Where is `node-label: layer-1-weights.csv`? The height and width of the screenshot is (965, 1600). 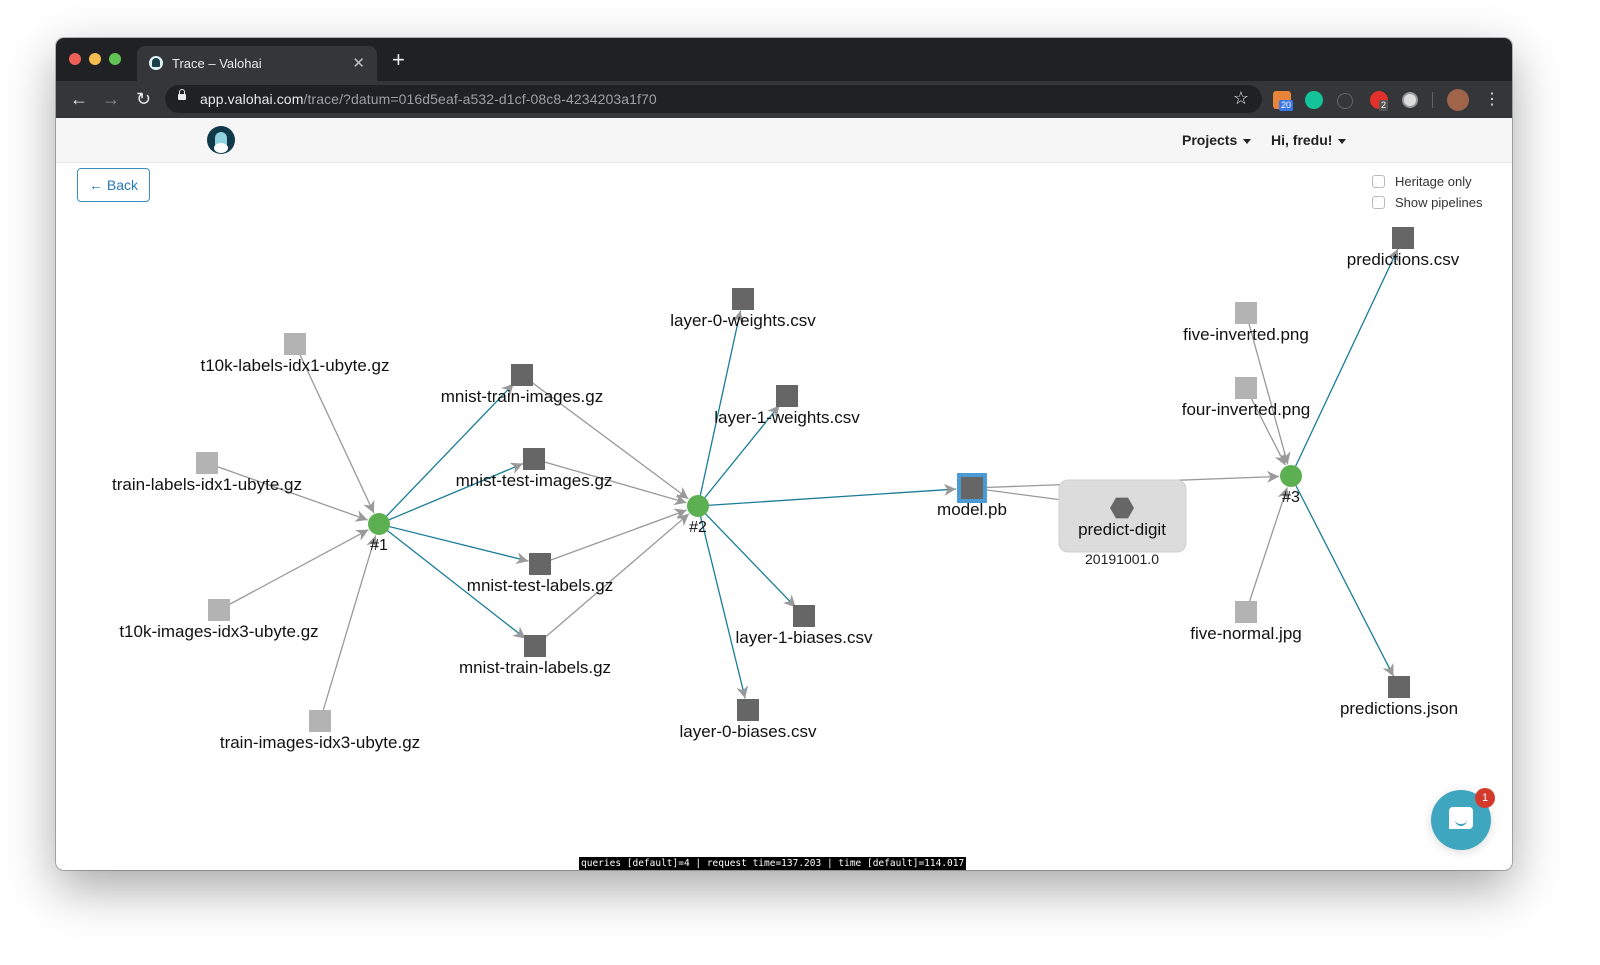
node-label: layer-1-weights.csv is located at coordinates (787, 417).